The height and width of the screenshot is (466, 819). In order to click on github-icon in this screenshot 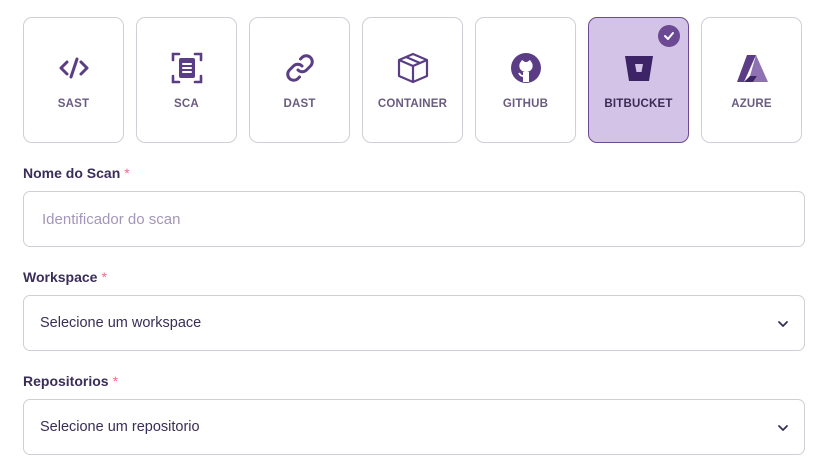, I will do `click(526, 68)`.